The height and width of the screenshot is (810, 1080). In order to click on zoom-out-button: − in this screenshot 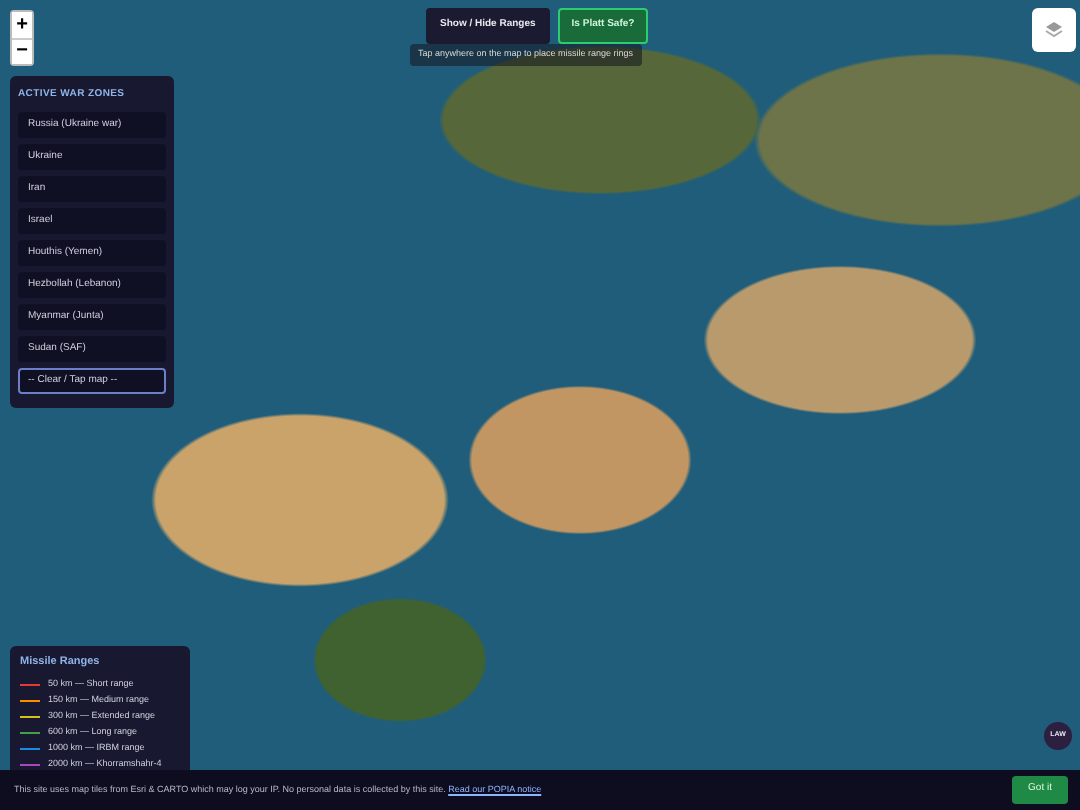, I will do `click(22, 51)`.